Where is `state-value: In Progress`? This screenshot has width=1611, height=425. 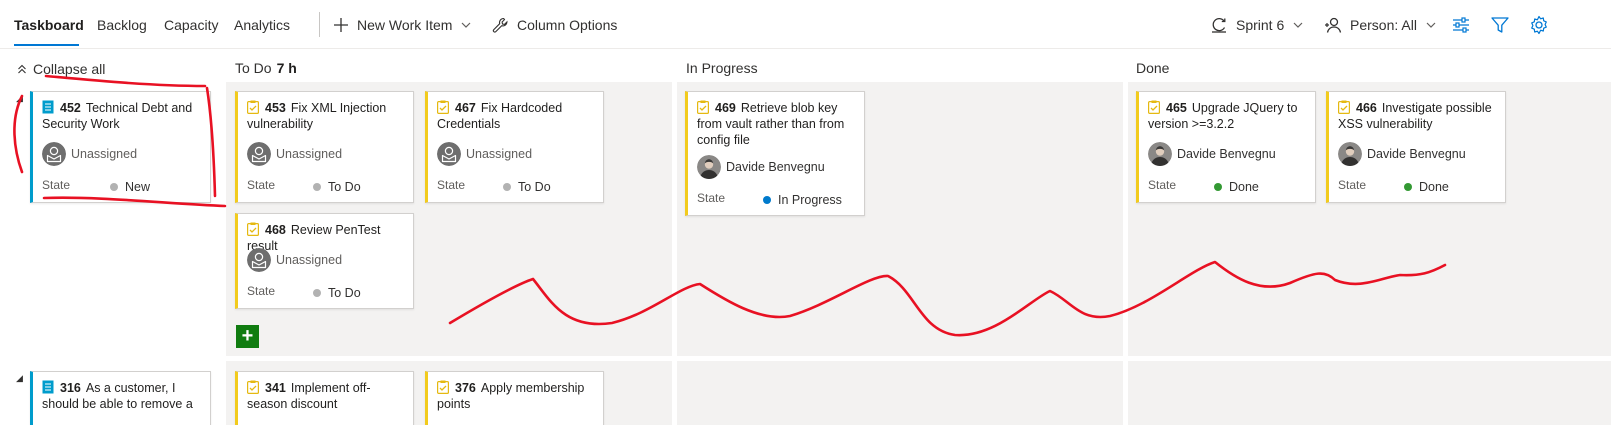
state-value: In Progress is located at coordinates (802, 200).